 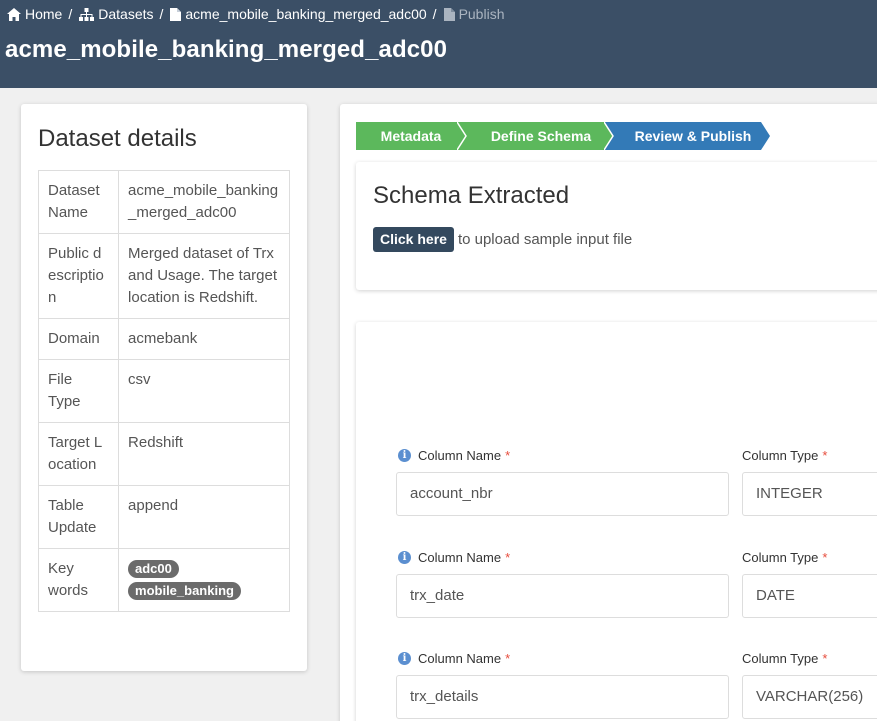 I want to click on breadcrumb-dataset-label: acme_mobile_banking_merged_adc00, so click(x=306, y=14).